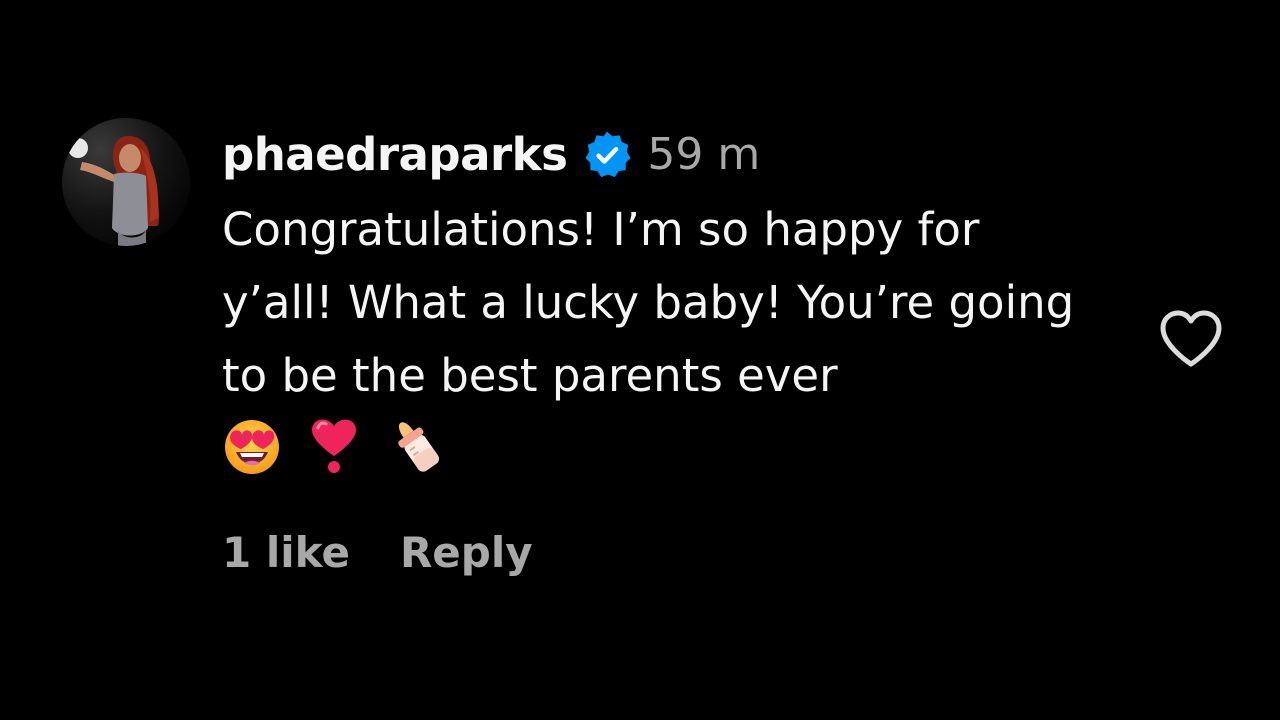 This screenshot has width=1280, height=720. I want to click on comment-header: phaedraparks 59 m, so click(672, 155).